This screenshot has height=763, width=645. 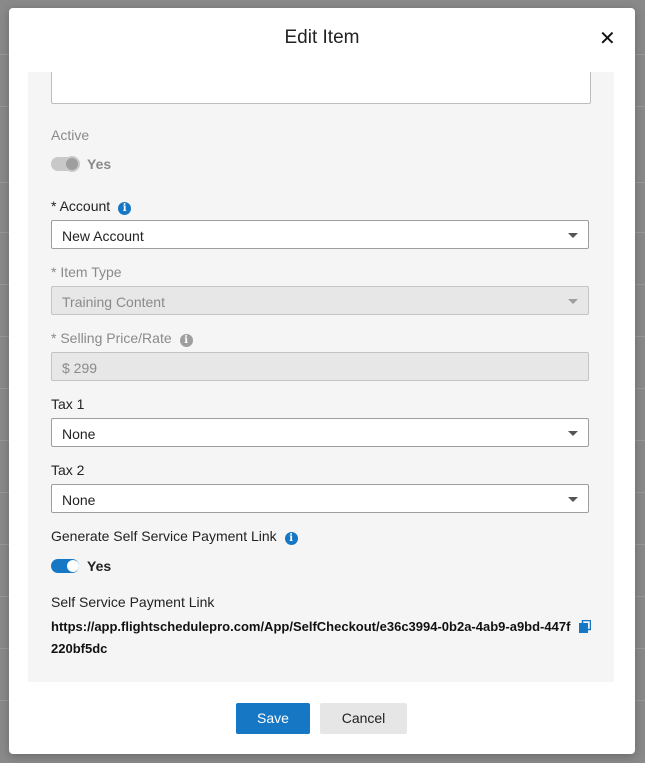 I want to click on selling-price-label: * Selling Price/Rate i, so click(x=122, y=338).